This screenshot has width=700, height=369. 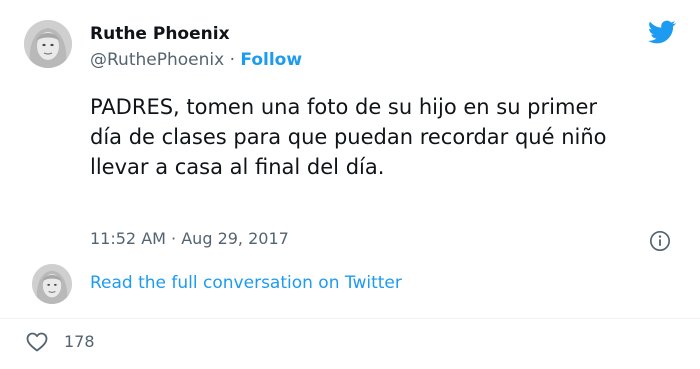 What do you see at coordinates (235, 238) in the screenshot?
I see `tweet-date: Aug 29, 2017` at bounding box center [235, 238].